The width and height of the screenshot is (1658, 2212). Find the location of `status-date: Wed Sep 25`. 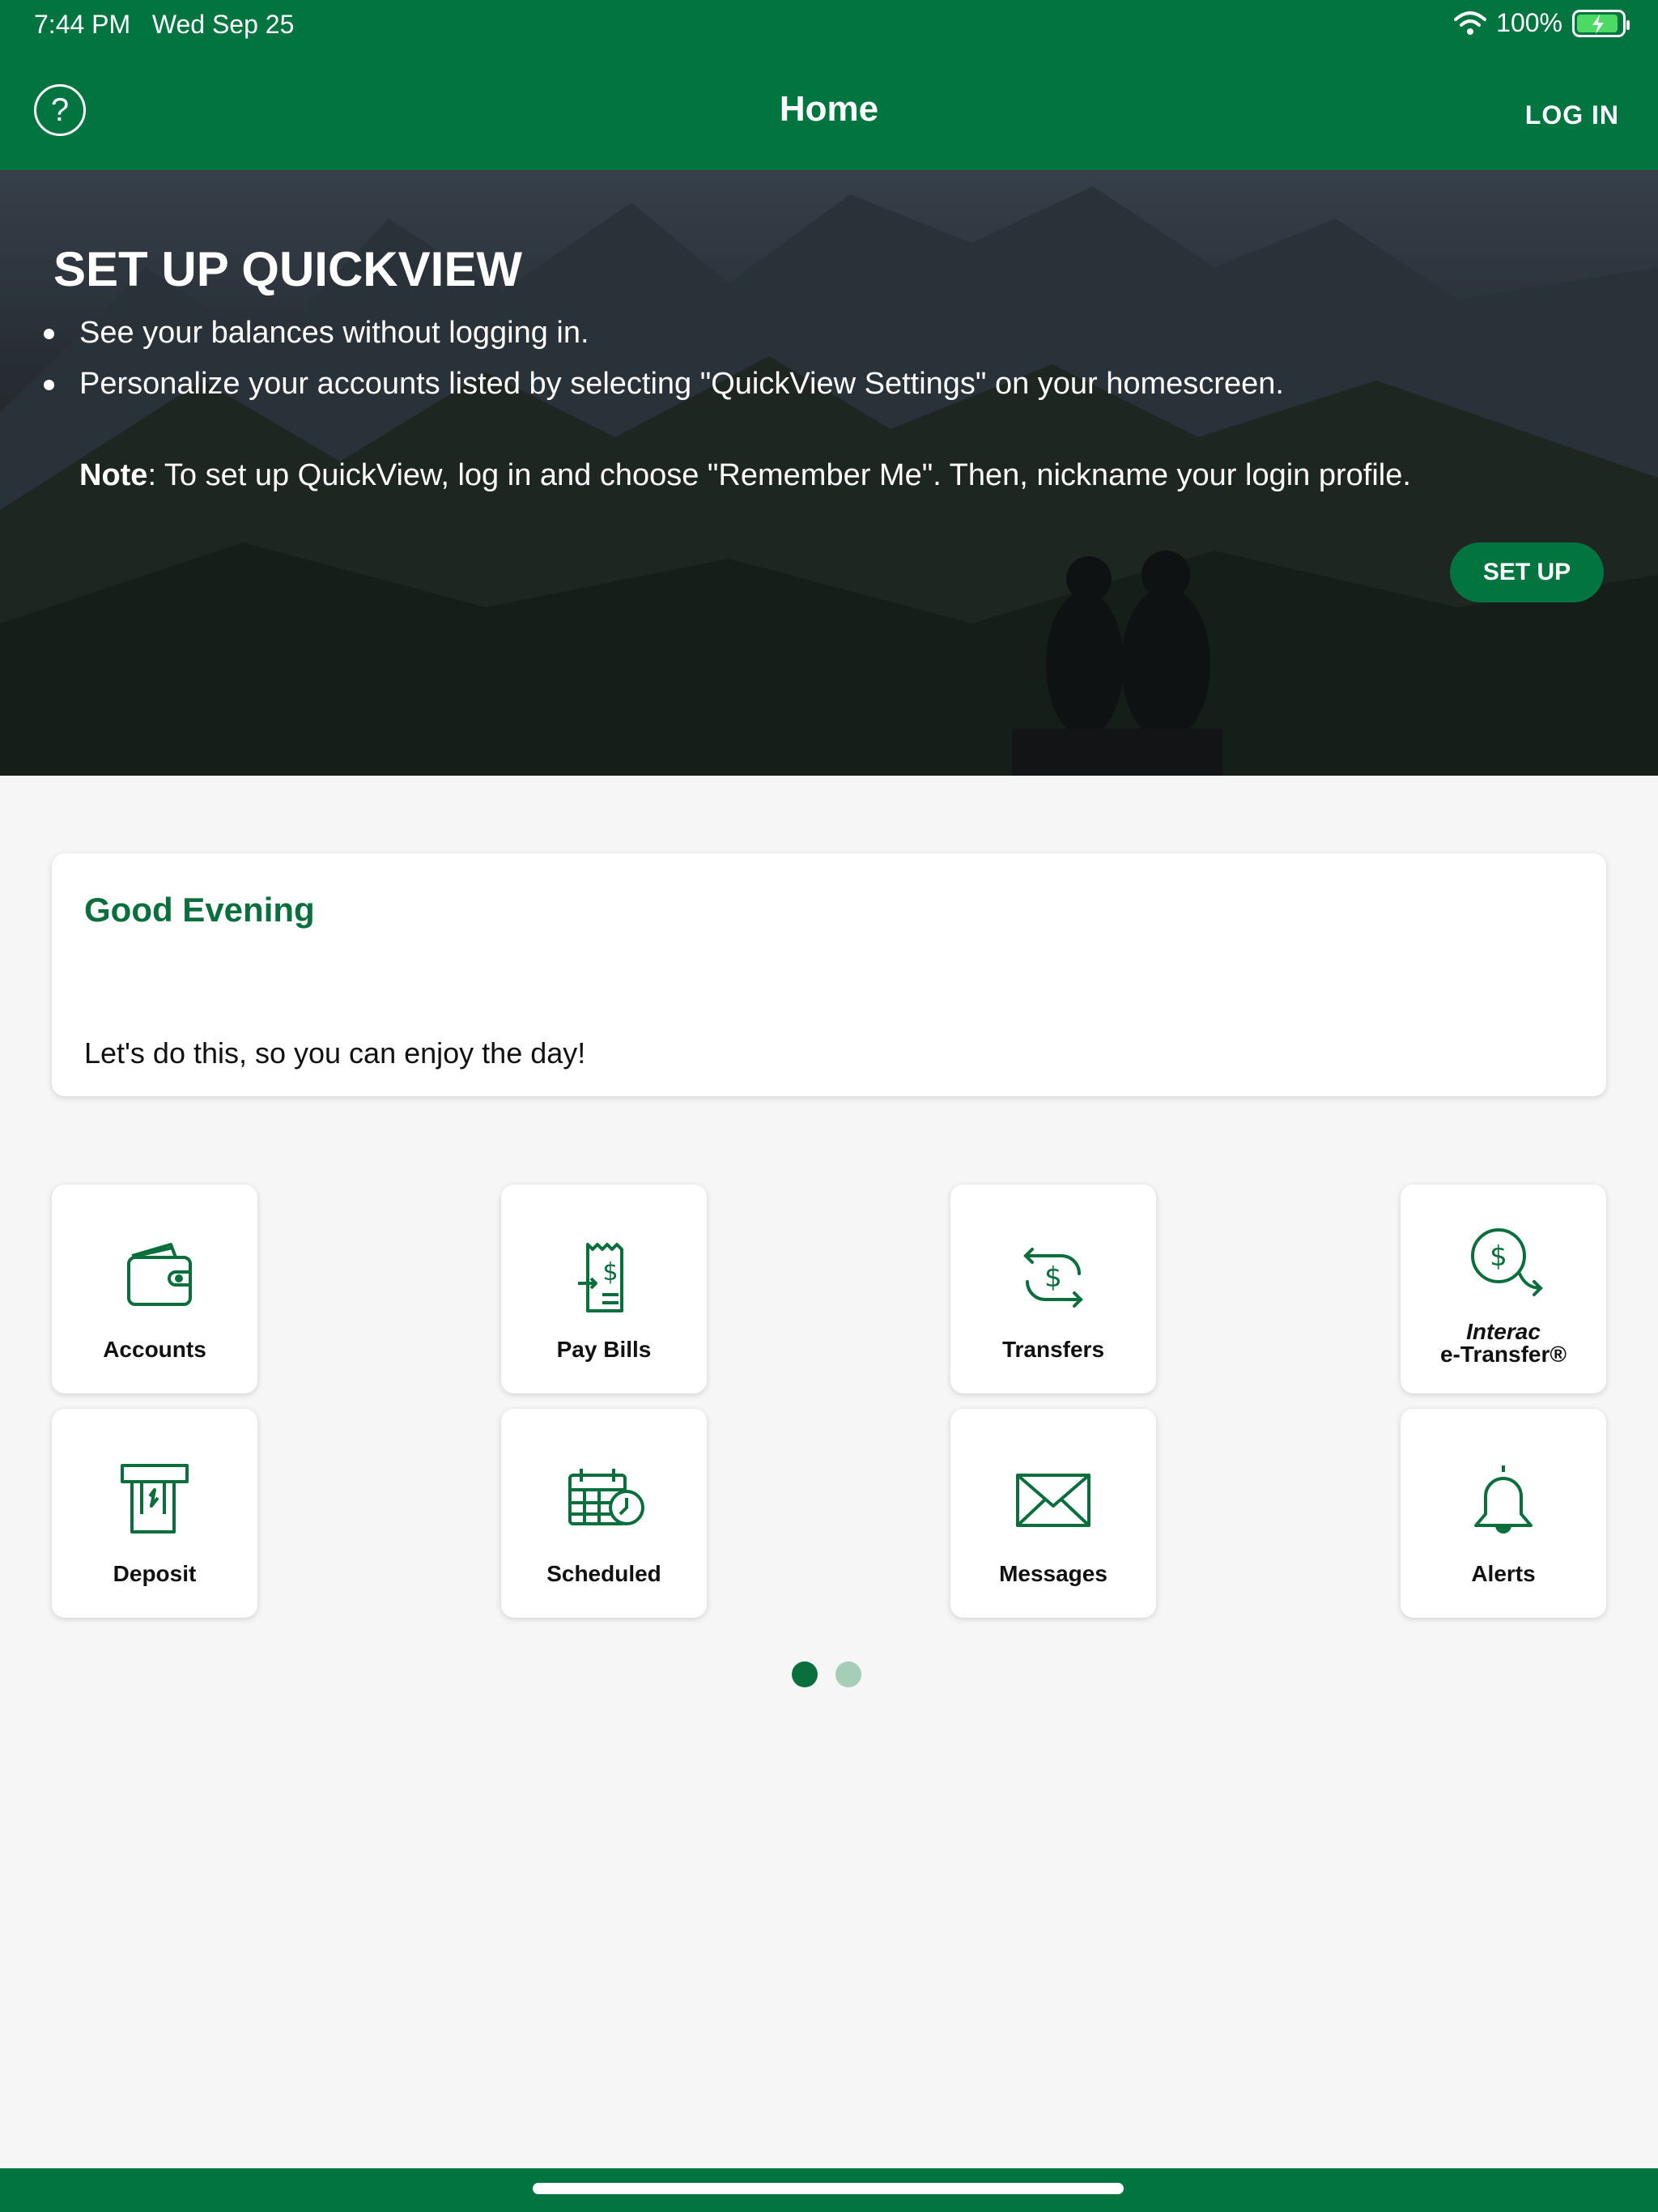

status-date: Wed Sep 25 is located at coordinates (223, 25).